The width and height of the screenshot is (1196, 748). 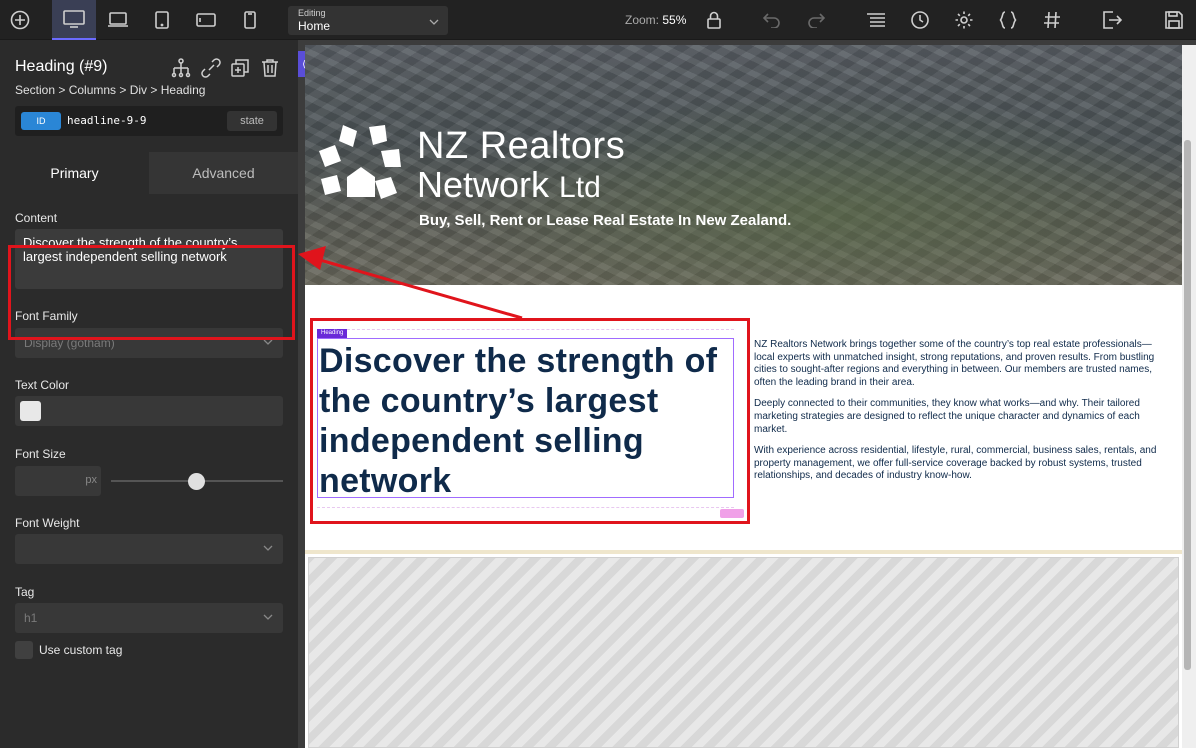 I want to click on structure-panel-button, so click(x=876, y=20).